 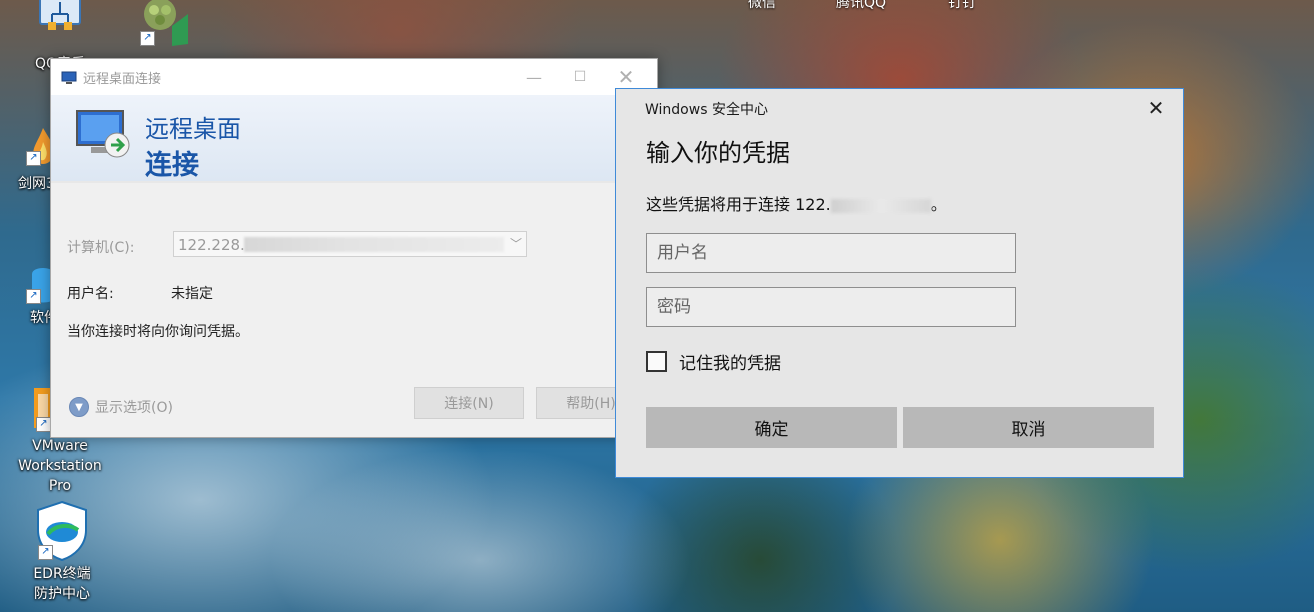 What do you see at coordinates (158, 332) in the screenshot?
I see `credential-info: 当你连接时将向你询问凭据。` at bounding box center [158, 332].